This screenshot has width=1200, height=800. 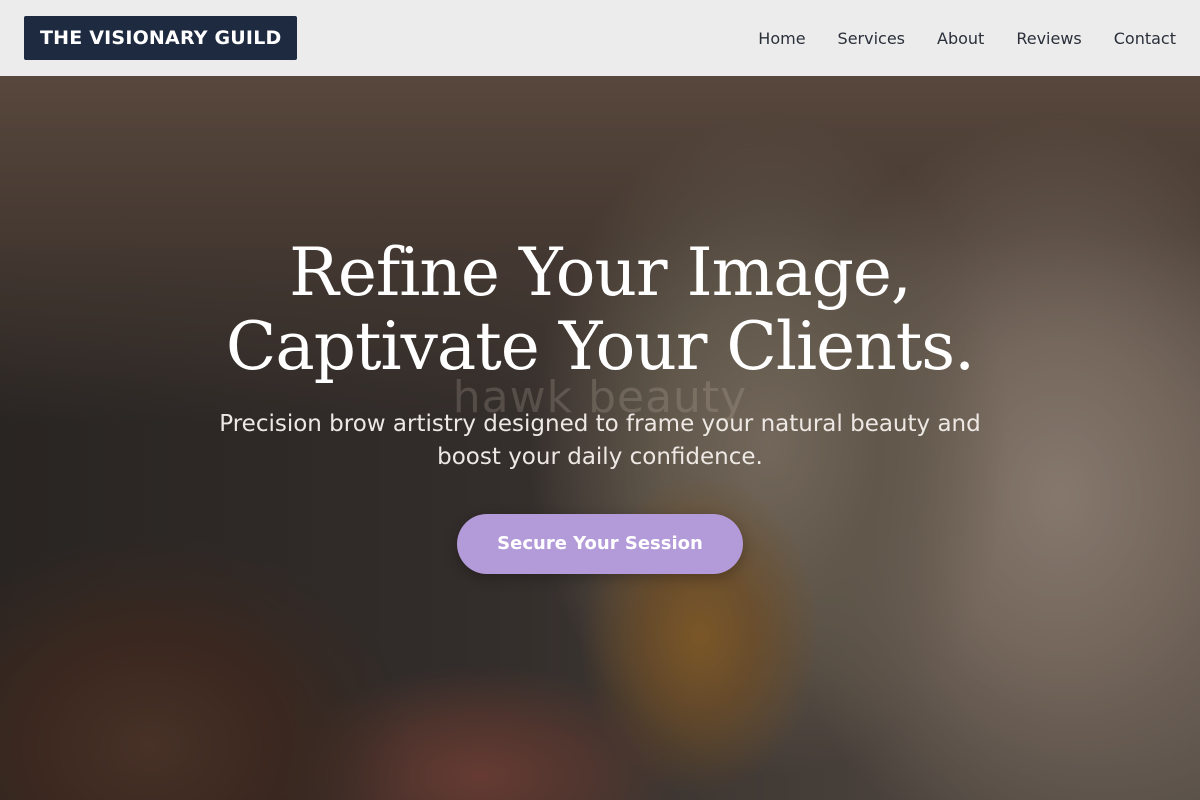 I want to click on nav-link-reviews: Reviews, so click(x=1048, y=38).